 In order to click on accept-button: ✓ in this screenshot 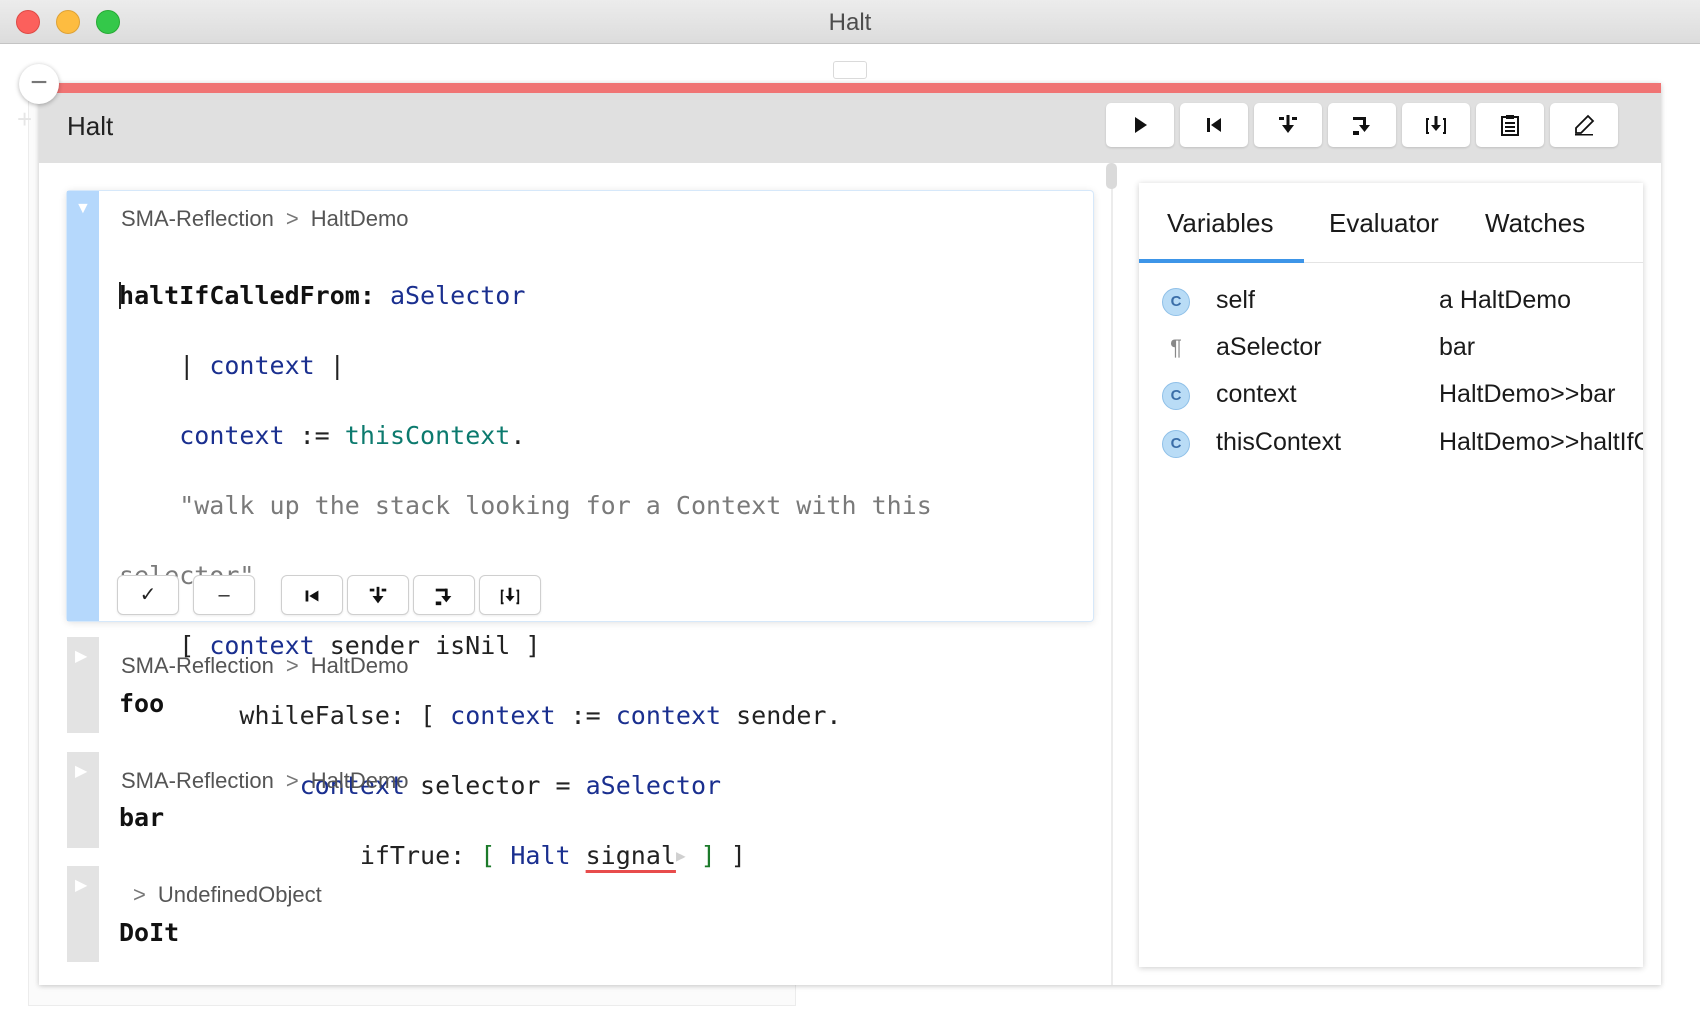, I will do `click(148, 595)`.